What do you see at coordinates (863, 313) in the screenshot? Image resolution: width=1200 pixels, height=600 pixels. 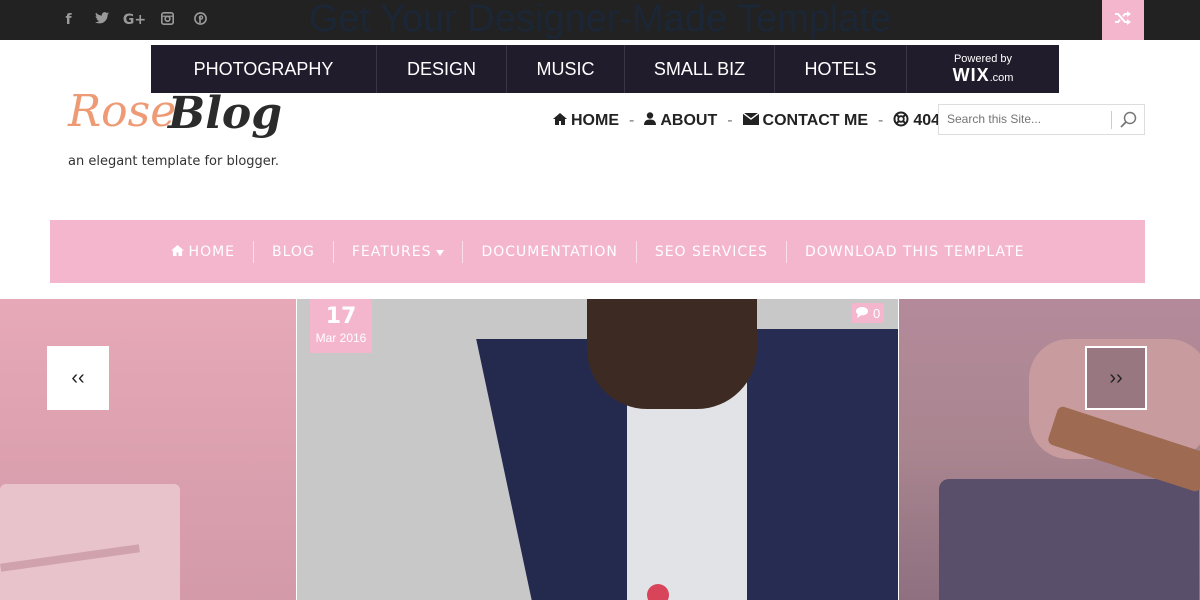 I see `comments-icon` at bounding box center [863, 313].